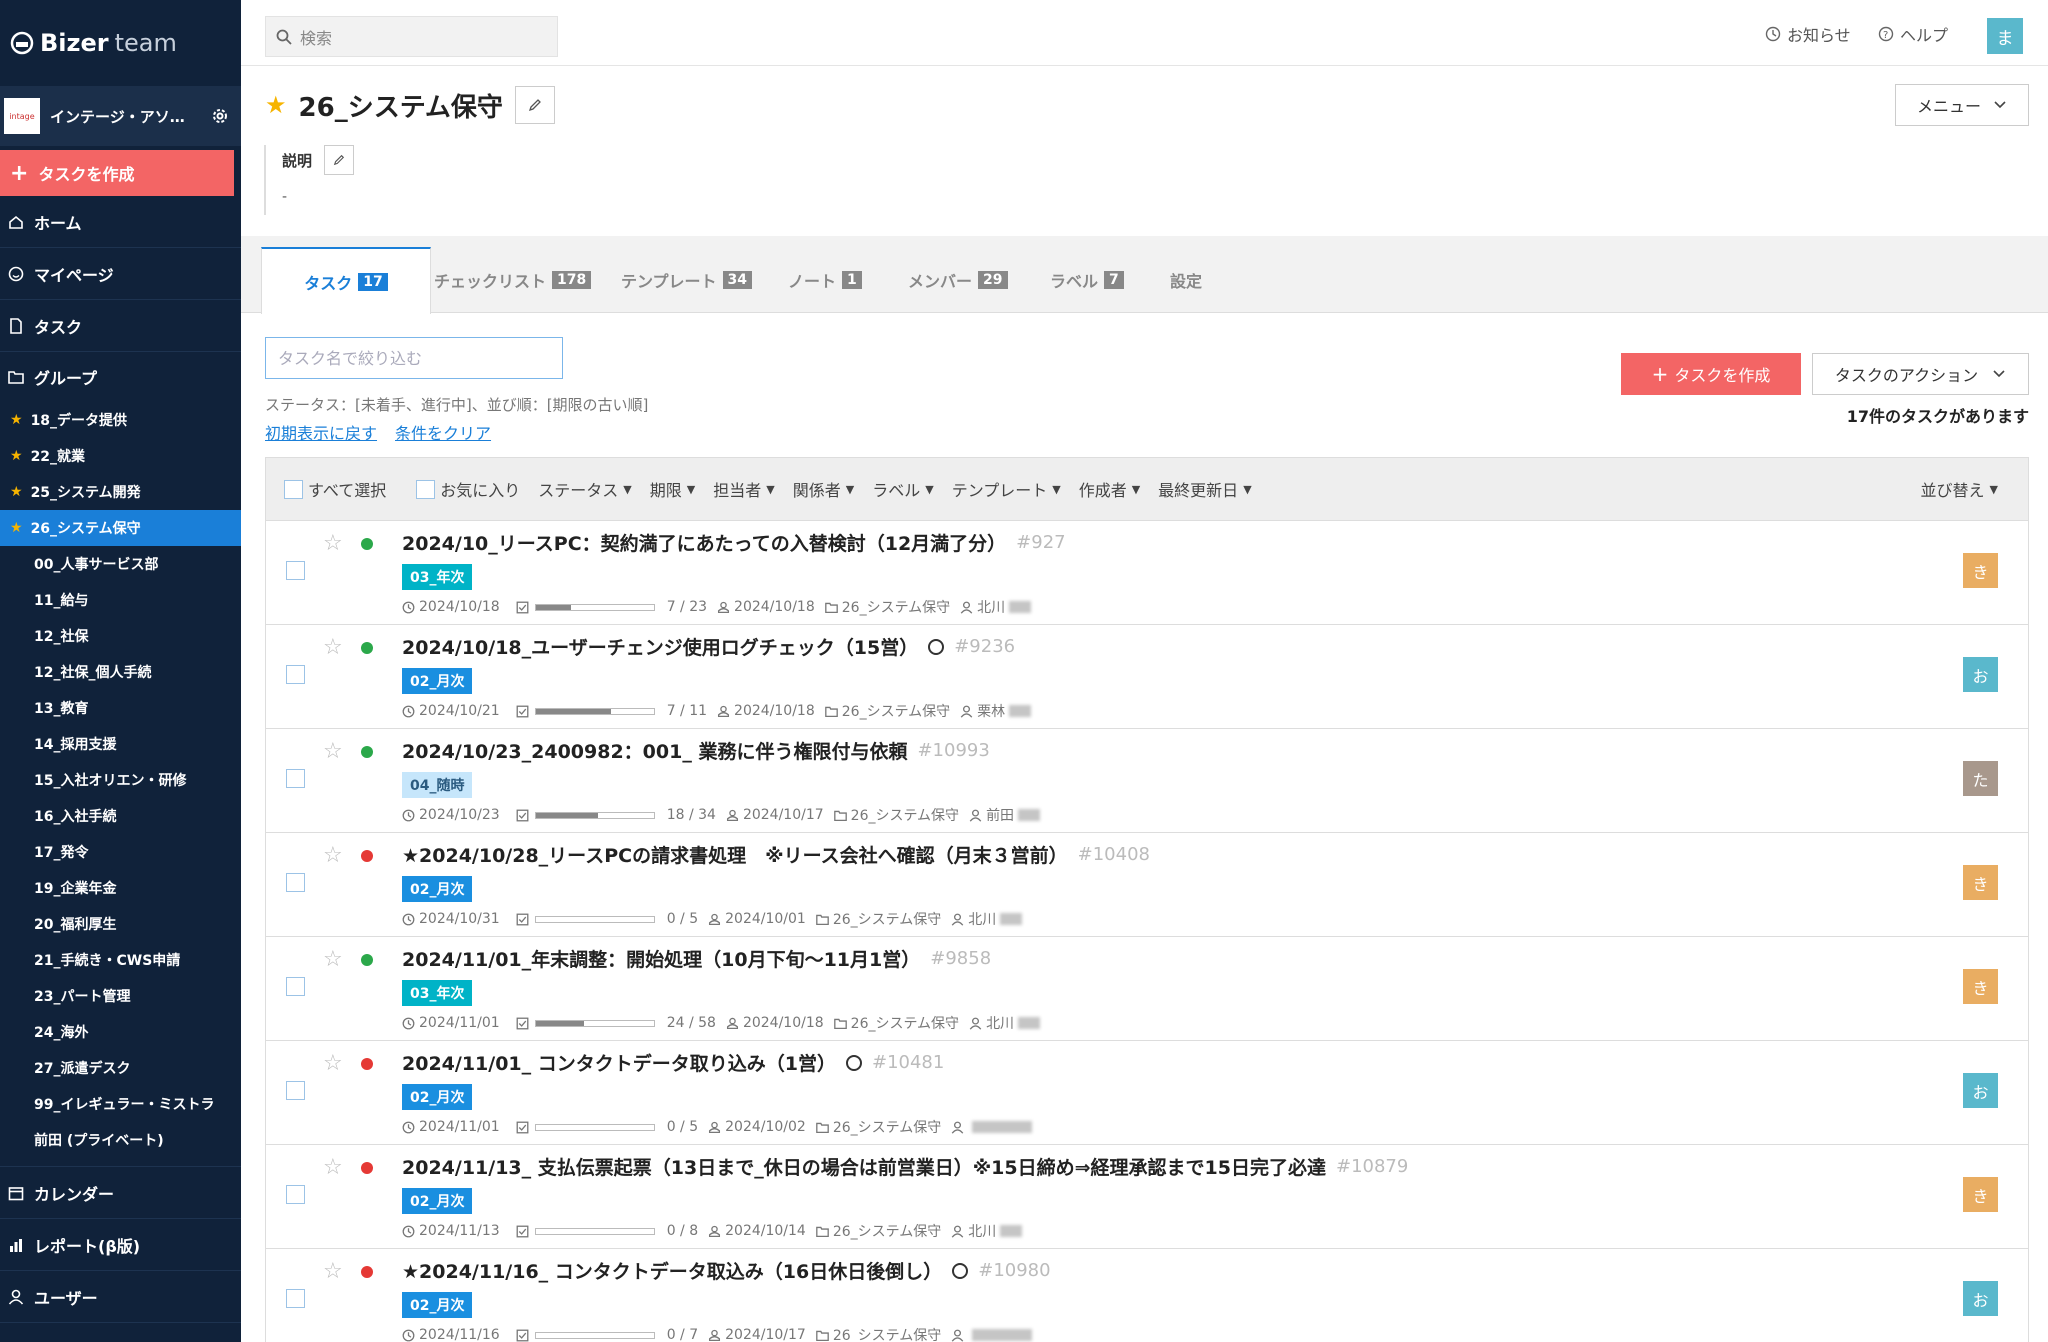 This screenshot has height=1342, width=2048. Describe the element at coordinates (120, 1297) in the screenshot. I see `sidebar-item-user: ユーザー` at that location.